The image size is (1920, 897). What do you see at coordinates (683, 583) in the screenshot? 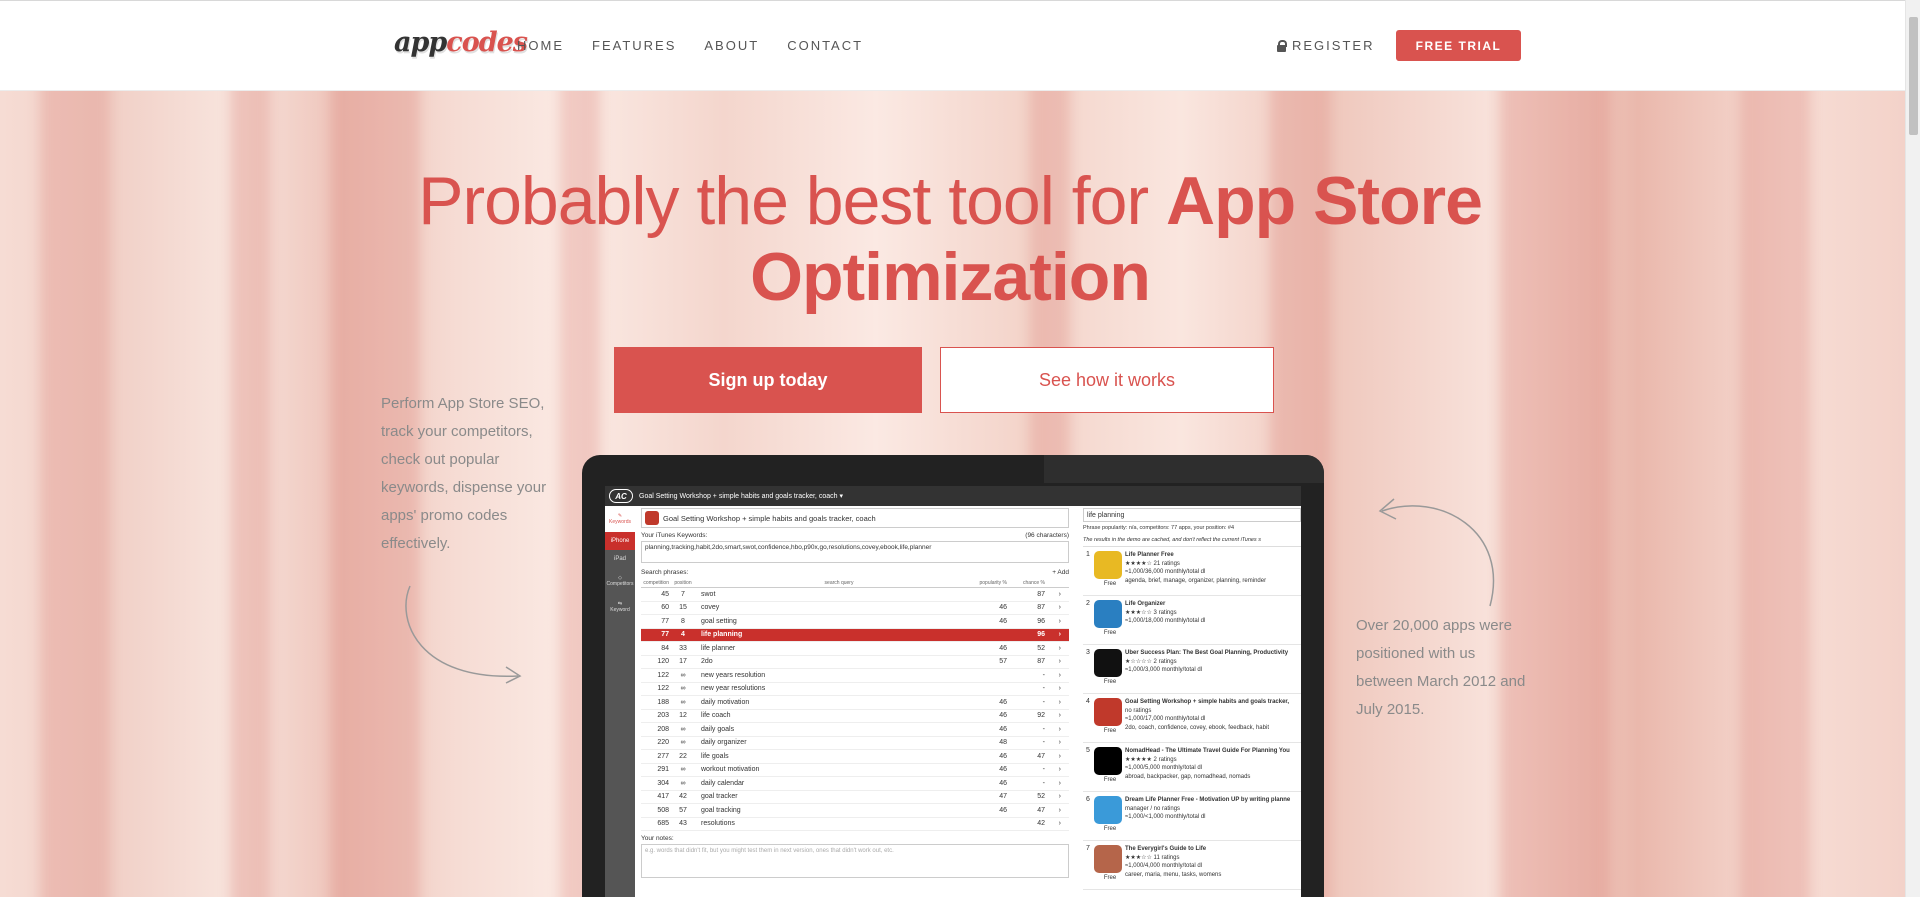
I see `col-position: position` at bounding box center [683, 583].